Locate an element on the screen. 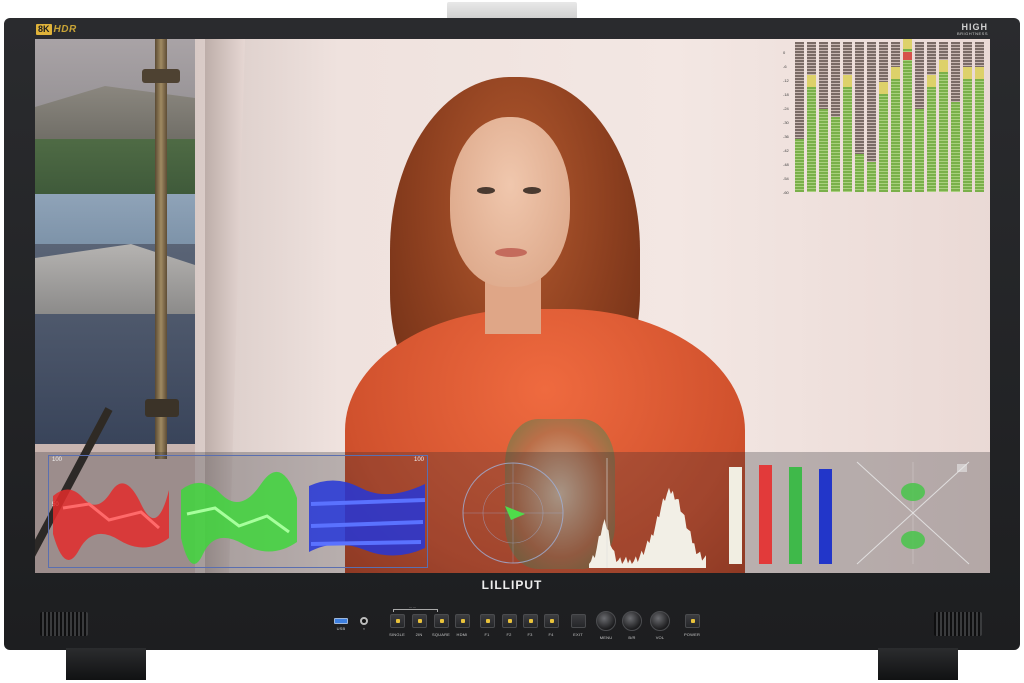 This screenshot has height=683, width=1024. audio-meter-scale-label: -30 is located at coordinates (786, 122).